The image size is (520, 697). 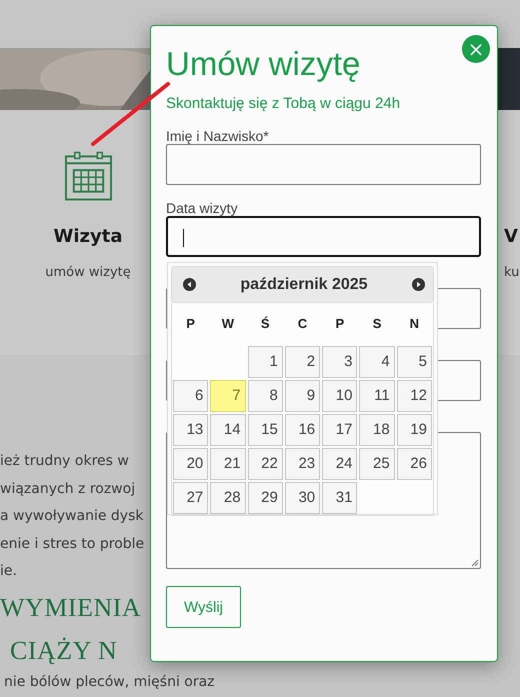 What do you see at coordinates (190, 396) in the screenshot?
I see `day-cell: 6` at bounding box center [190, 396].